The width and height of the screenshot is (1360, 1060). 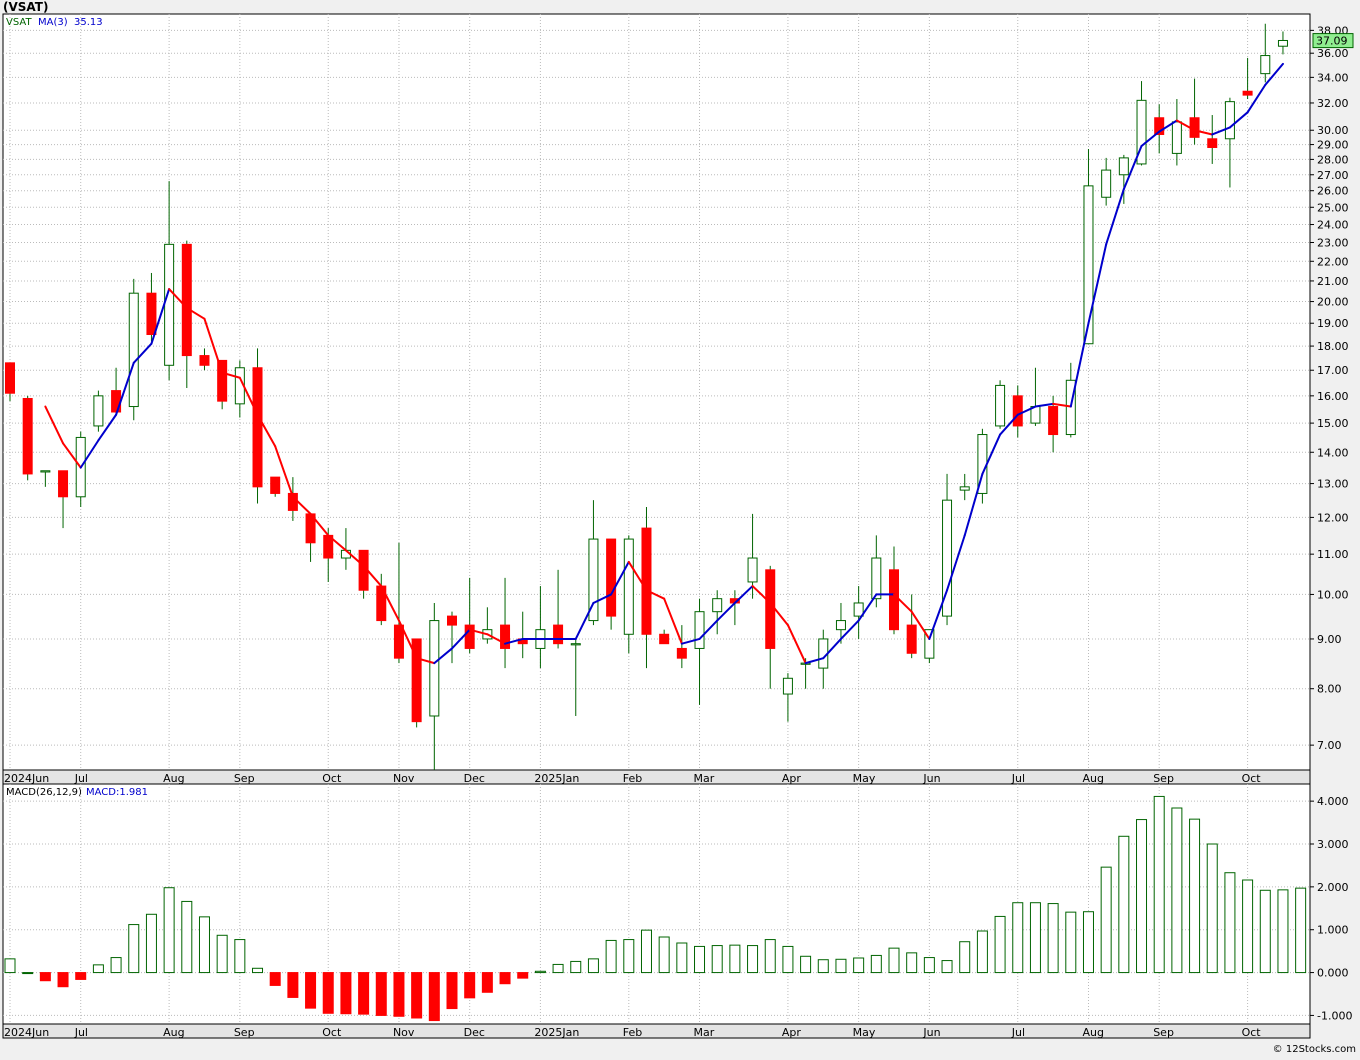 What do you see at coordinates (1333, 175) in the screenshot?
I see `price-tick-label: 27.00` at bounding box center [1333, 175].